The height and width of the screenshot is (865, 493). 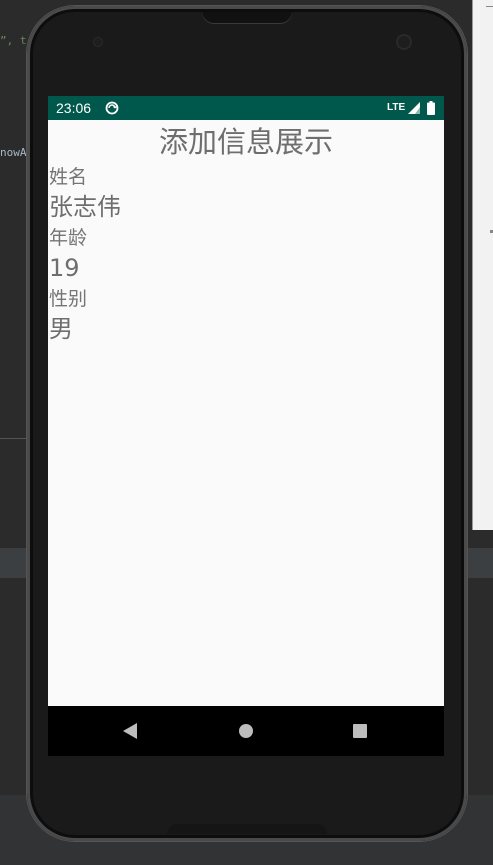 I want to click on phone-bottom-edge, so click(x=247, y=829).